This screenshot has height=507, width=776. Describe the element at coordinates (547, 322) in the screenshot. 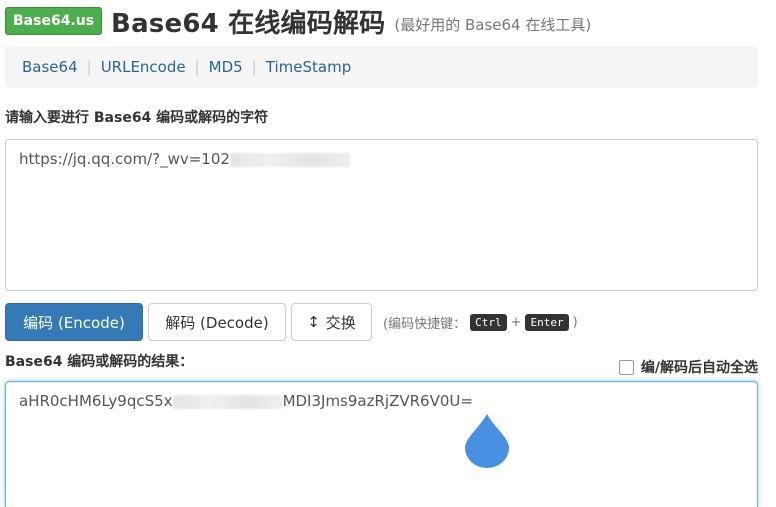

I see `enter-key: Enter` at that location.